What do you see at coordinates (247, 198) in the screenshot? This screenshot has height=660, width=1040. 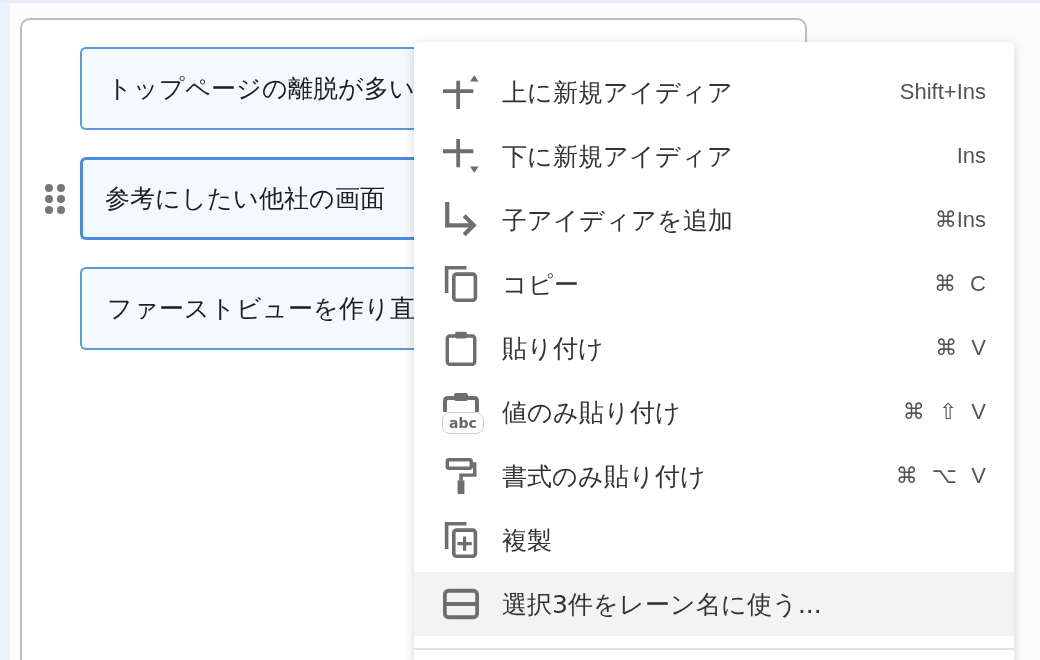 I see `idea-card: 参考にしたい他社の画面` at bounding box center [247, 198].